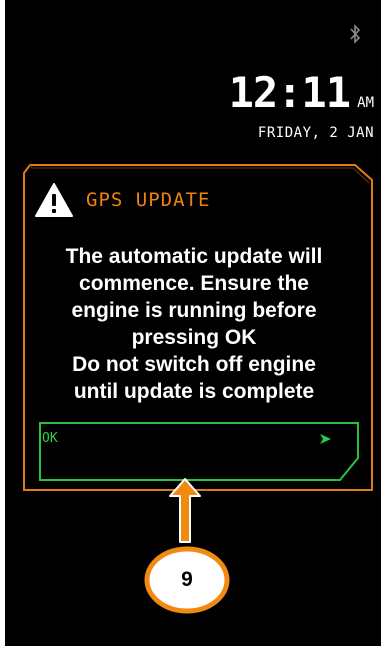 The image size is (386, 646). I want to click on message-line: The automatic update will, so click(194, 256).